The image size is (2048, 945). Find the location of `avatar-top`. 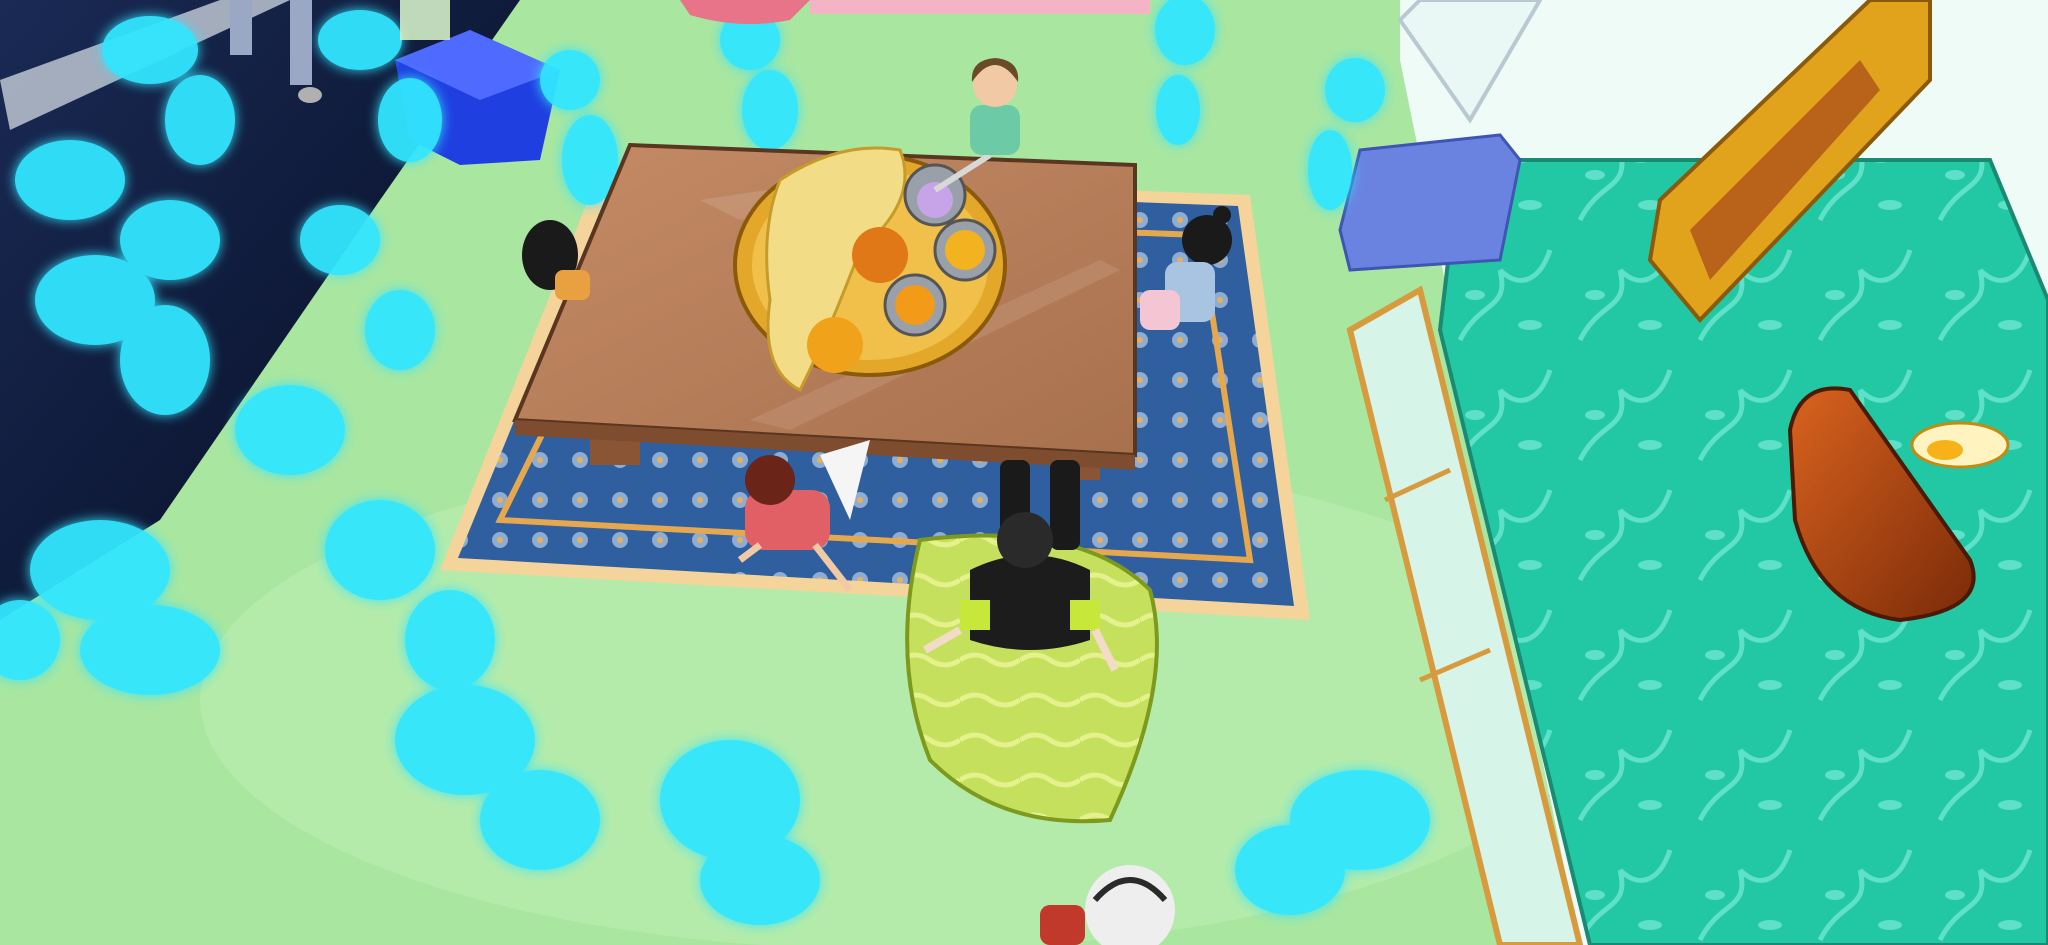

avatar-top is located at coordinates (995, 106).